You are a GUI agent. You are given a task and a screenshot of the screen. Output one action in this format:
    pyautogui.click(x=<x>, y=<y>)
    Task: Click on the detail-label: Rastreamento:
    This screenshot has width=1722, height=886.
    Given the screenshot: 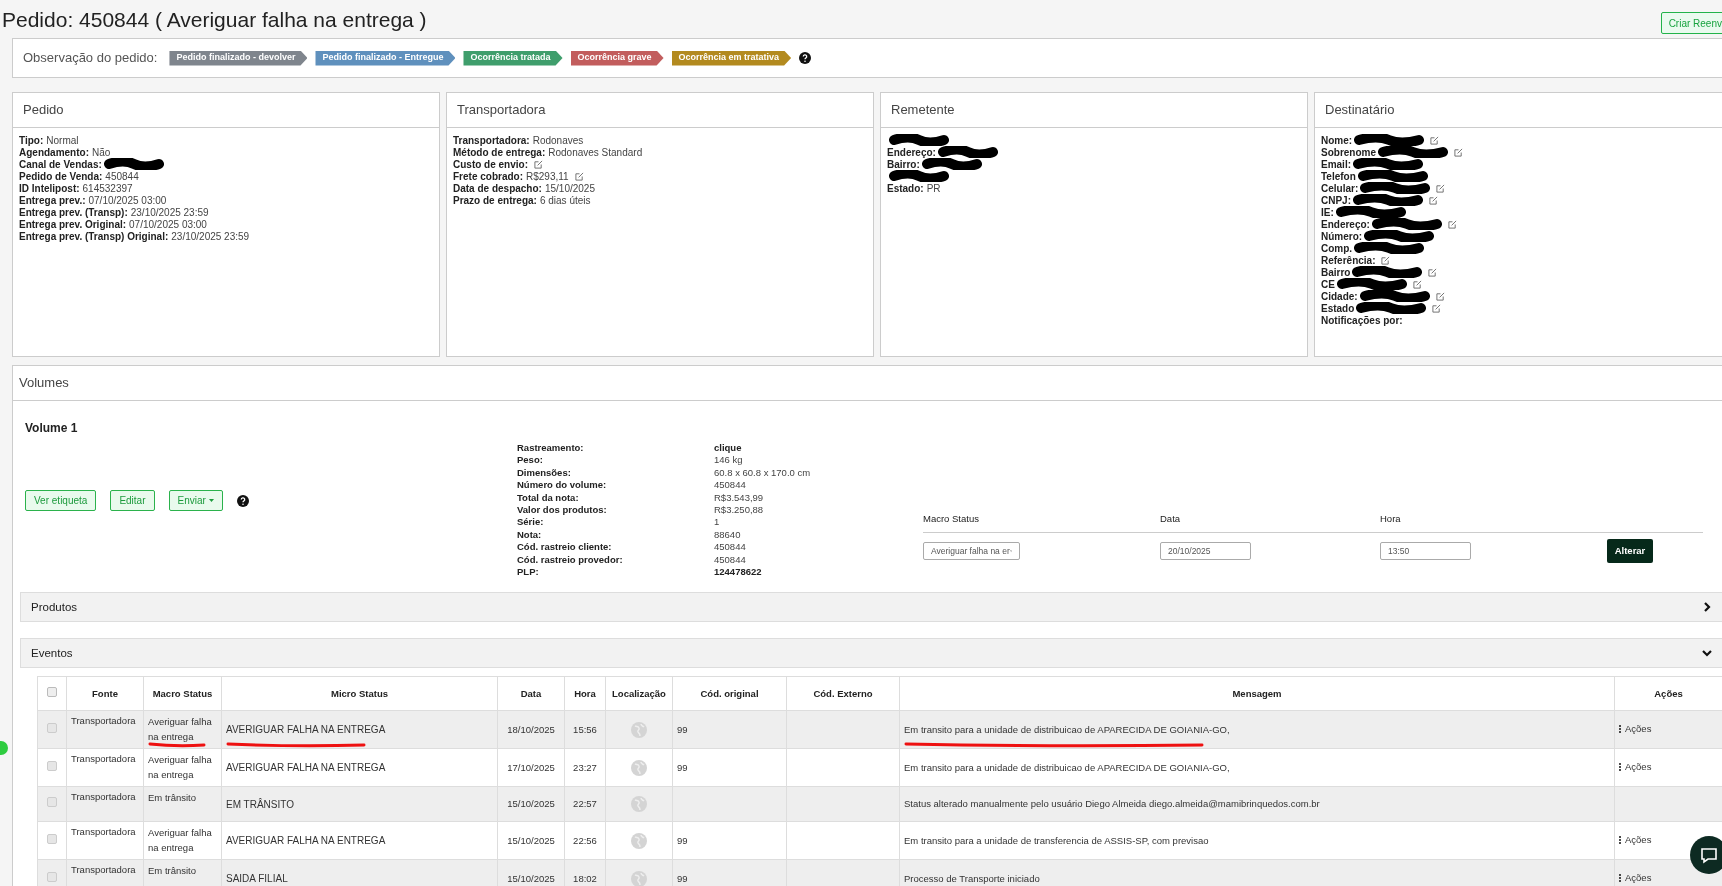 What is the action you would take?
    pyautogui.click(x=551, y=448)
    